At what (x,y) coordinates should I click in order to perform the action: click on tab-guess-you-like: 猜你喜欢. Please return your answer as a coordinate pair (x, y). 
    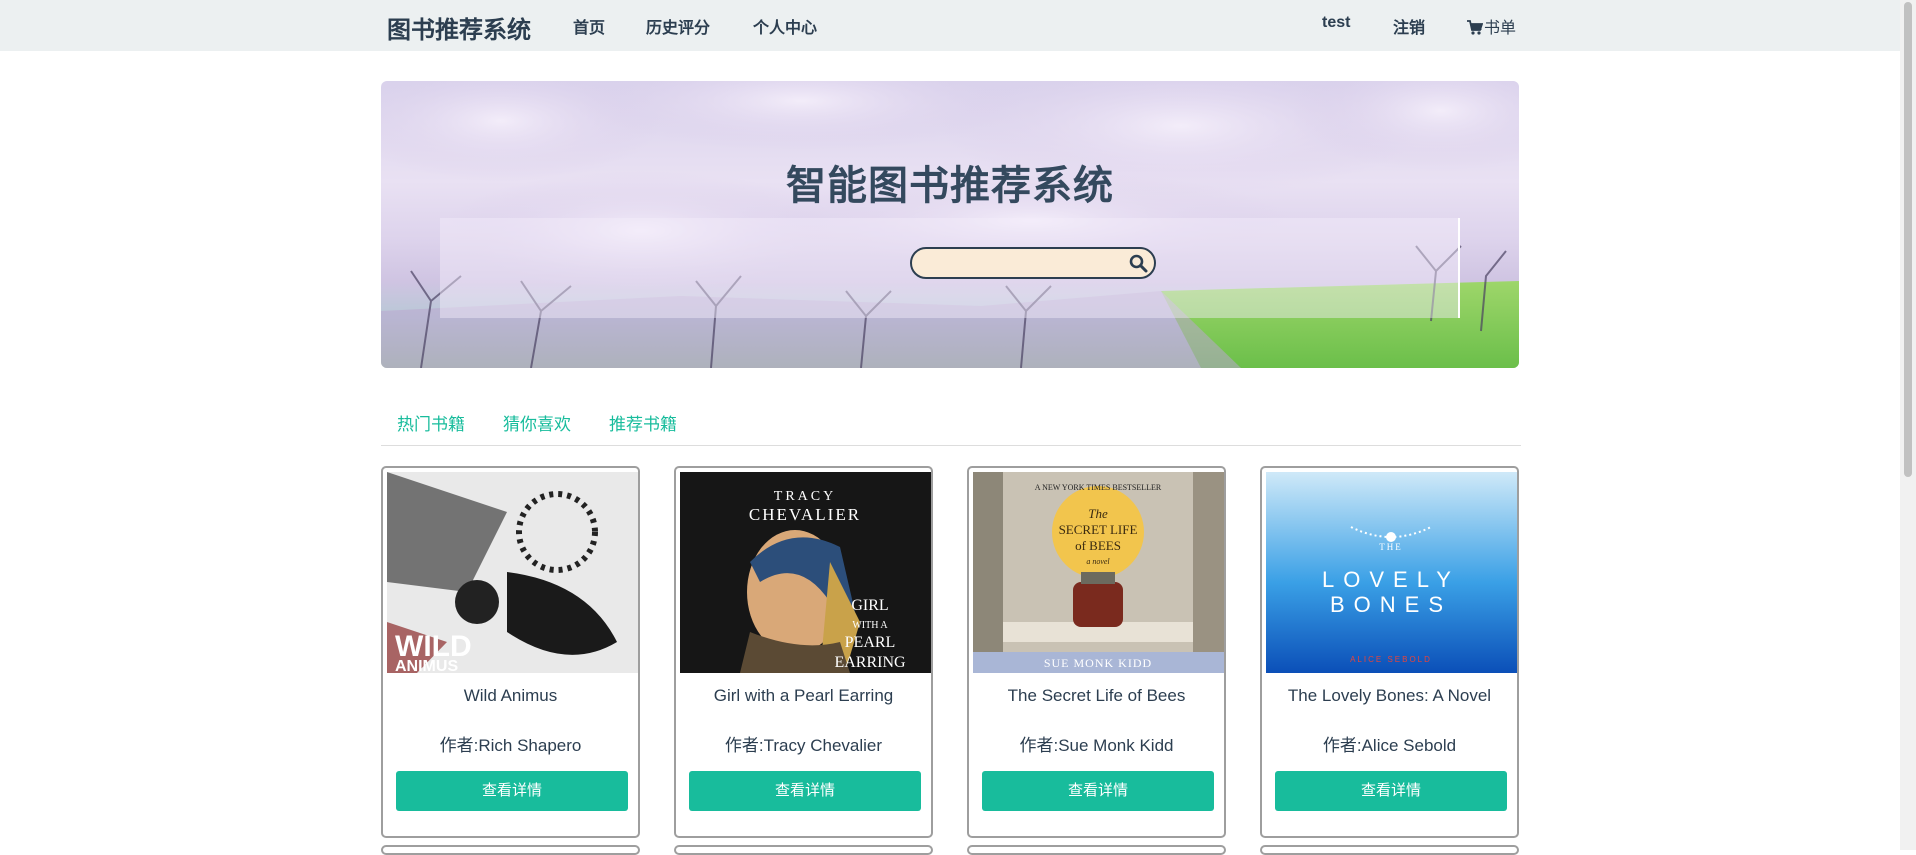
    Looking at the image, I should click on (537, 422).